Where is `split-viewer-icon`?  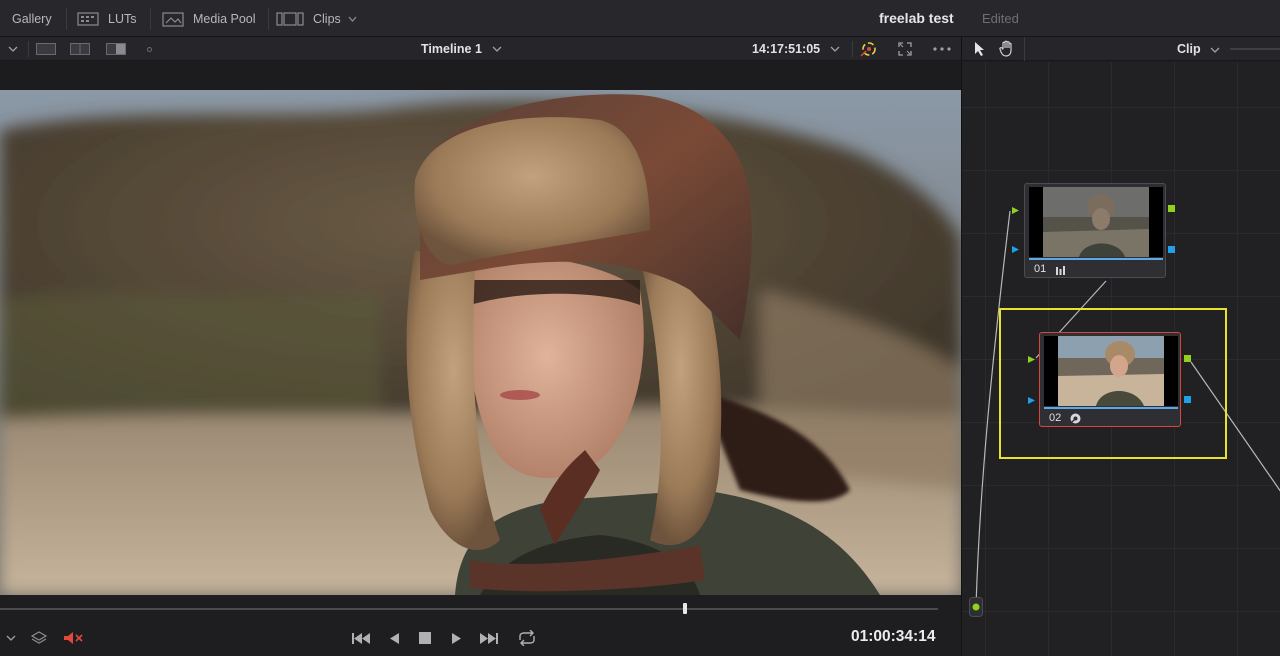
split-viewer-icon is located at coordinates (80, 49).